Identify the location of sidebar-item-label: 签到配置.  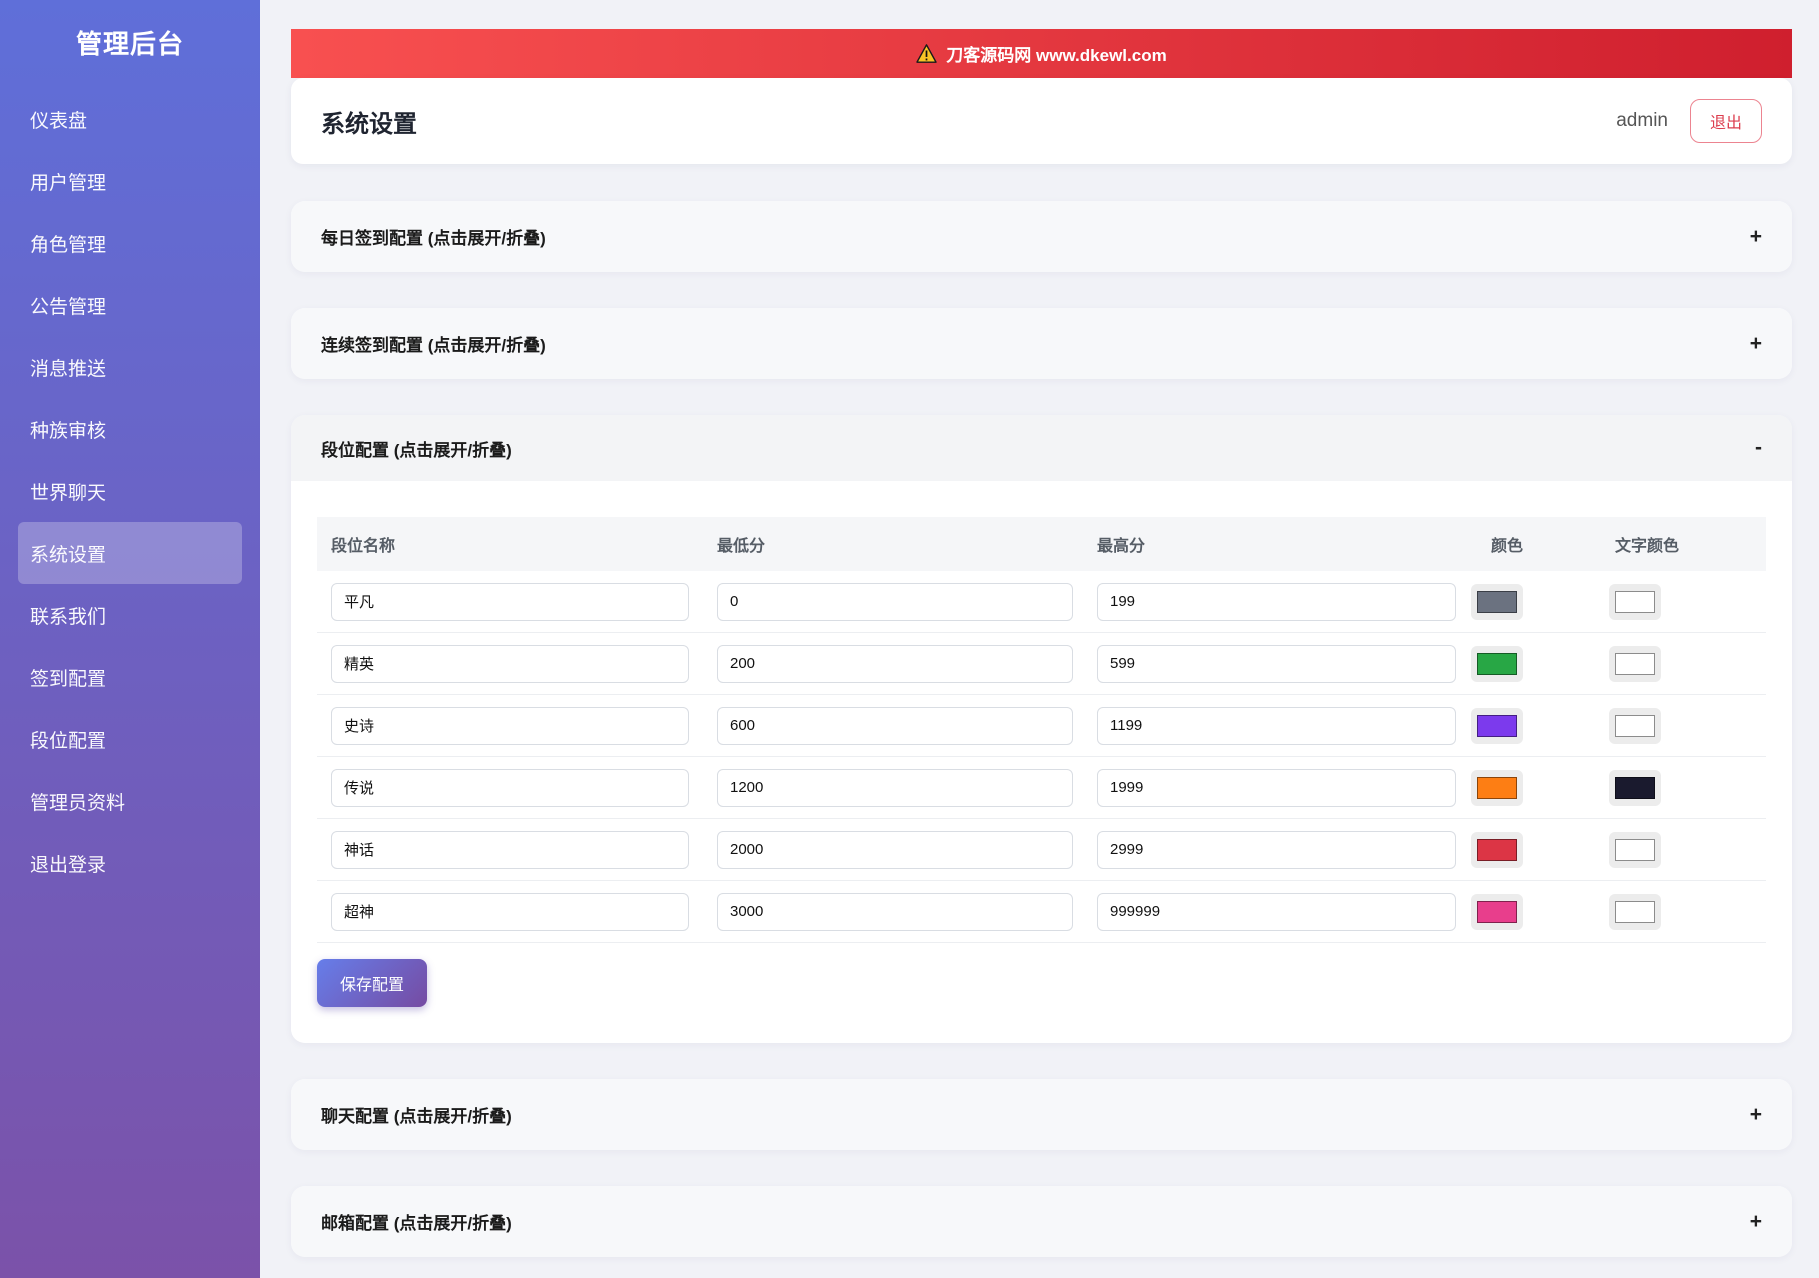
(68, 679).